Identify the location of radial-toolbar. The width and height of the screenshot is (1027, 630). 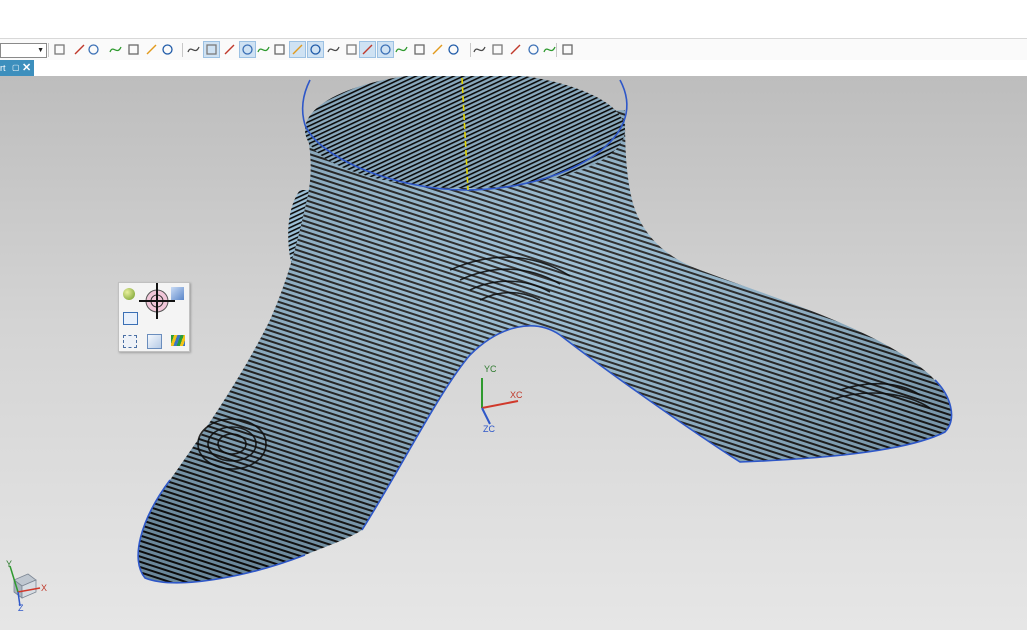
(154, 317).